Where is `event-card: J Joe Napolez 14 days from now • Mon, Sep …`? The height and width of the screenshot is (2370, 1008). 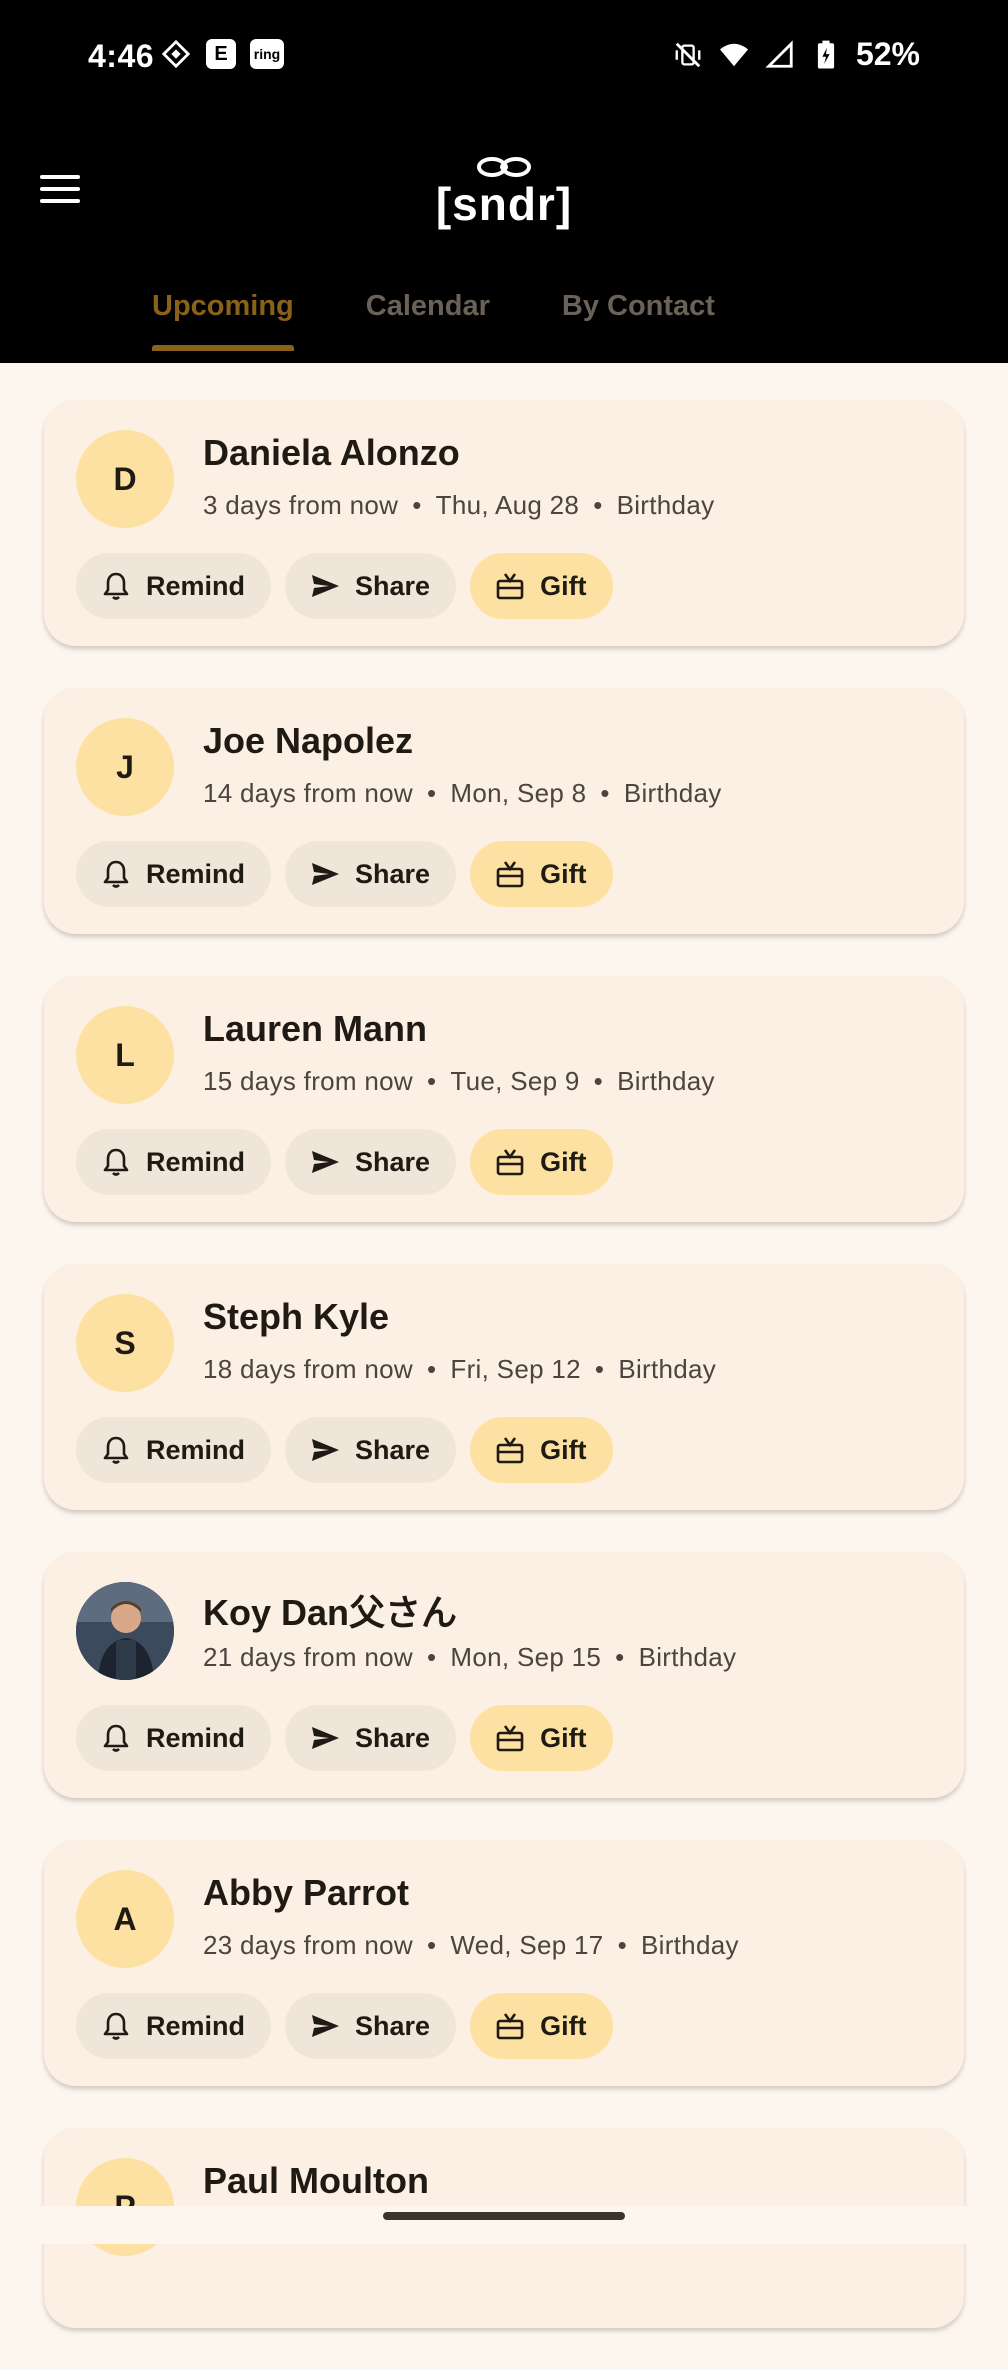 event-card: J Joe Napolez 14 days from now • Mon, Sep … is located at coordinates (504, 811).